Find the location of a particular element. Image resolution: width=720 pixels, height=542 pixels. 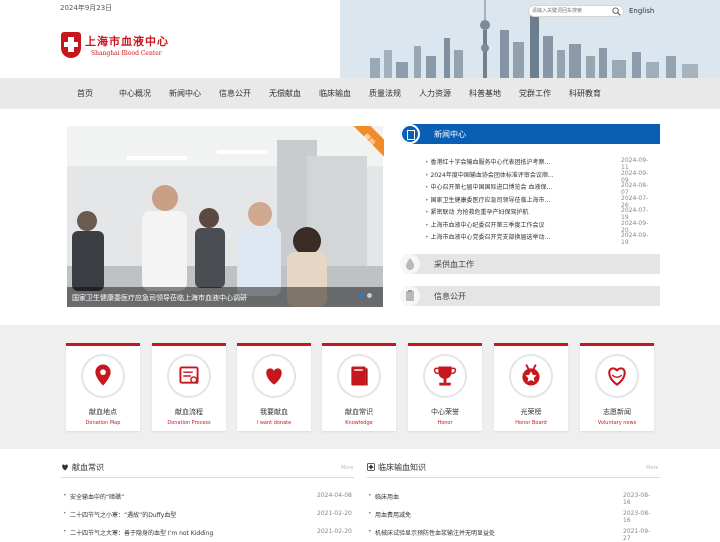

medical-cross-icon is located at coordinates (371, 467).